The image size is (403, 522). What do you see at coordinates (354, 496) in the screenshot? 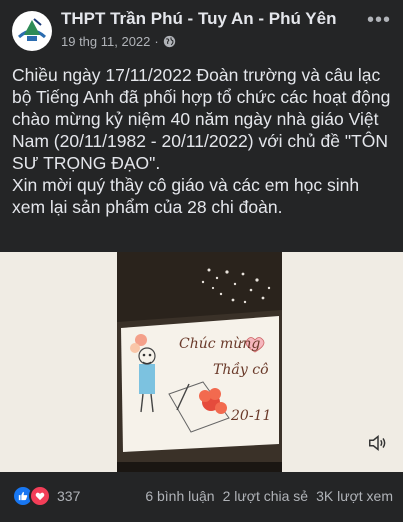
I see `views-count: 3K lượt xem` at bounding box center [354, 496].